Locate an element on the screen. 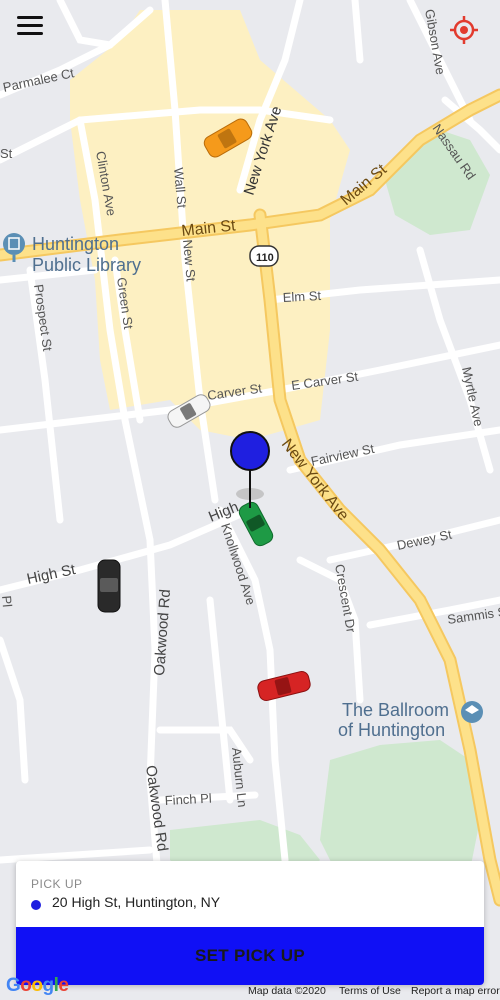 The height and width of the screenshot is (1000, 500). street-label-finch-pl: Finch Pl is located at coordinates (188, 799).